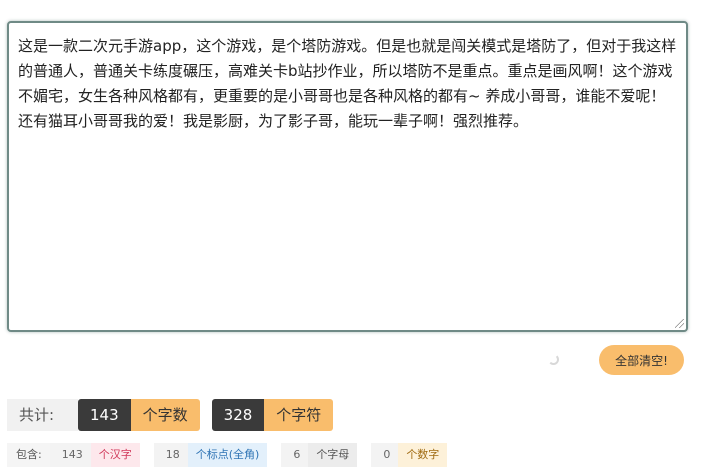 The image size is (707, 474). Describe the element at coordinates (423, 455) in the screenshot. I see `digit-count-unit: 个数字` at that location.